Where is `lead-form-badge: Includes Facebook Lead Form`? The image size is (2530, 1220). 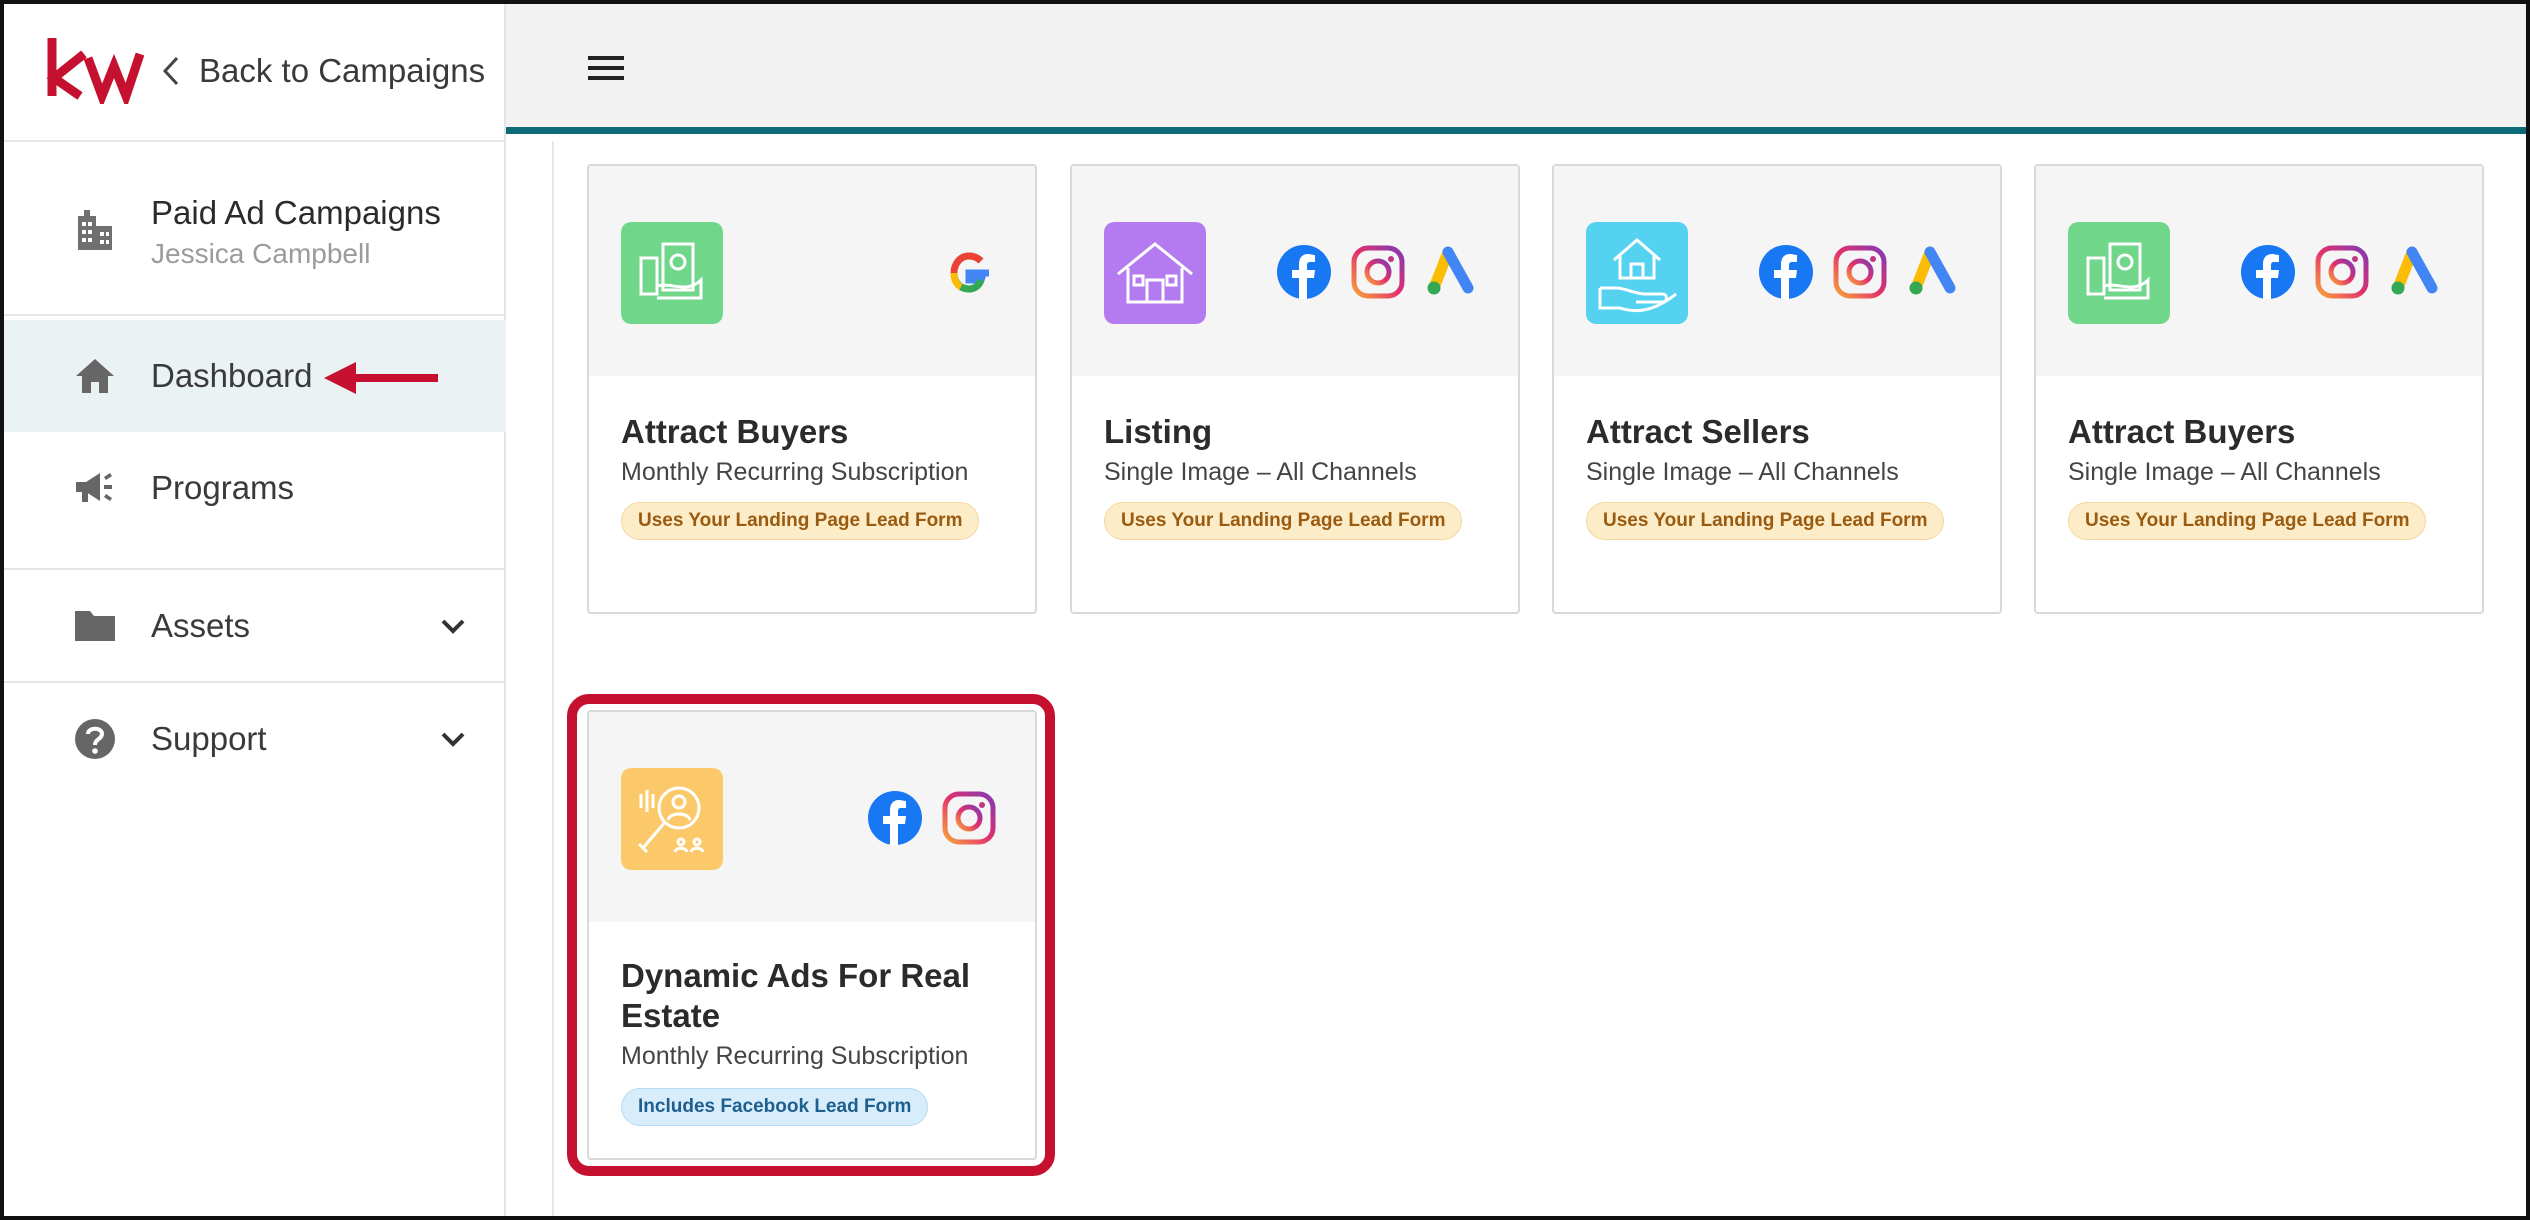
lead-form-badge: Includes Facebook Lead Form is located at coordinates (775, 1107).